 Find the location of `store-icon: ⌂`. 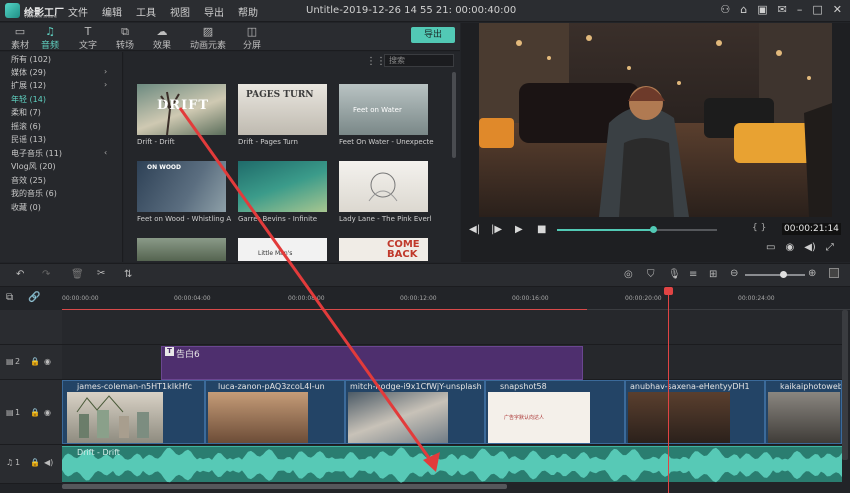

store-icon: ⌂ is located at coordinates (743, 9).